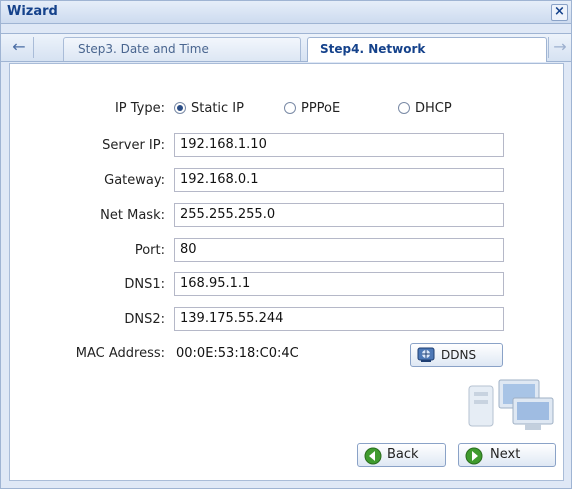 The height and width of the screenshot is (489, 572). What do you see at coordinates (474, 456) in the screenshot?
I see `next-arrow-icon` at bounding box center [474, 456].